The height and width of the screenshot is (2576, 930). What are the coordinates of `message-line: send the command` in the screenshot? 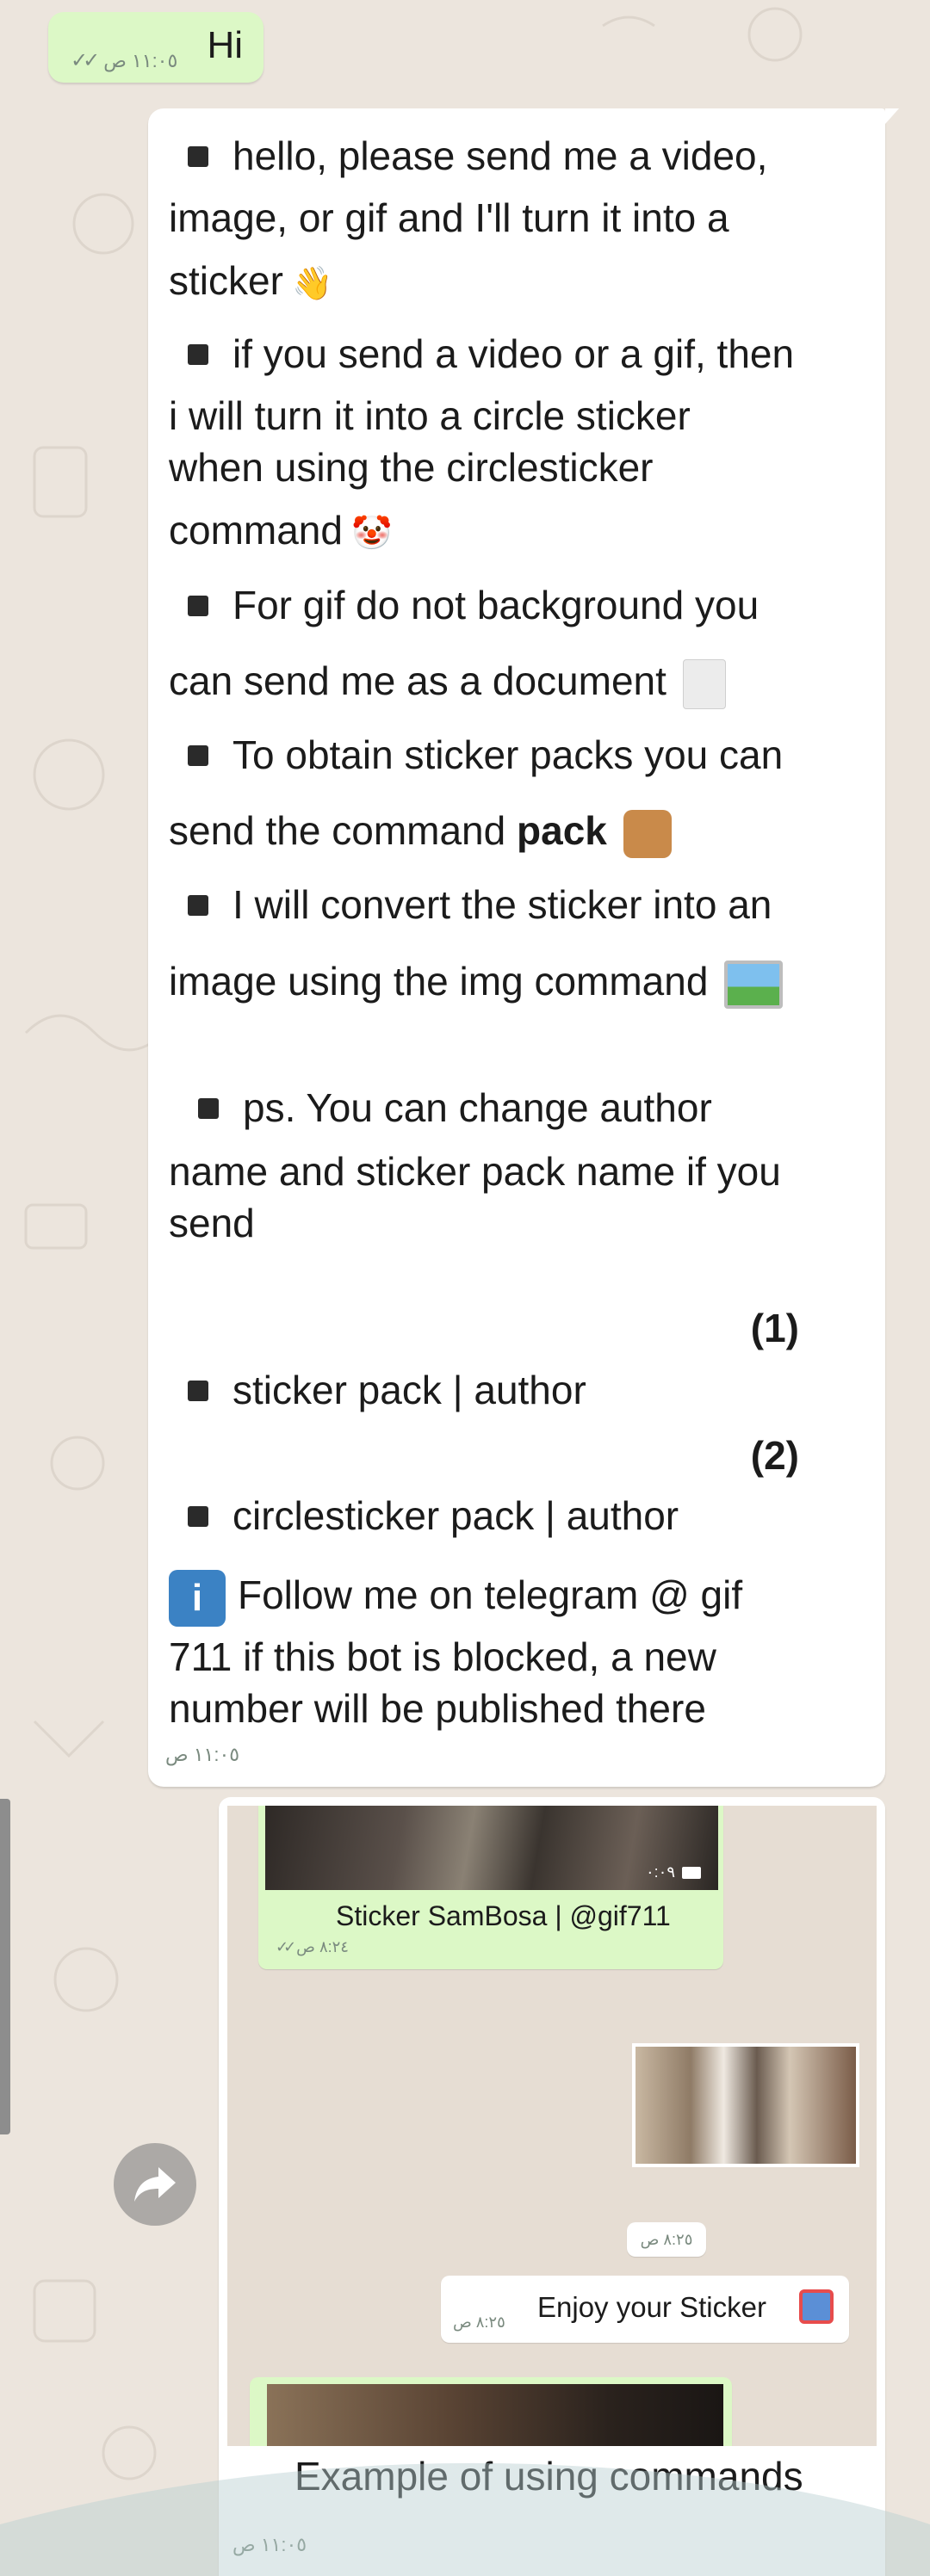 It's located at (337, 831).